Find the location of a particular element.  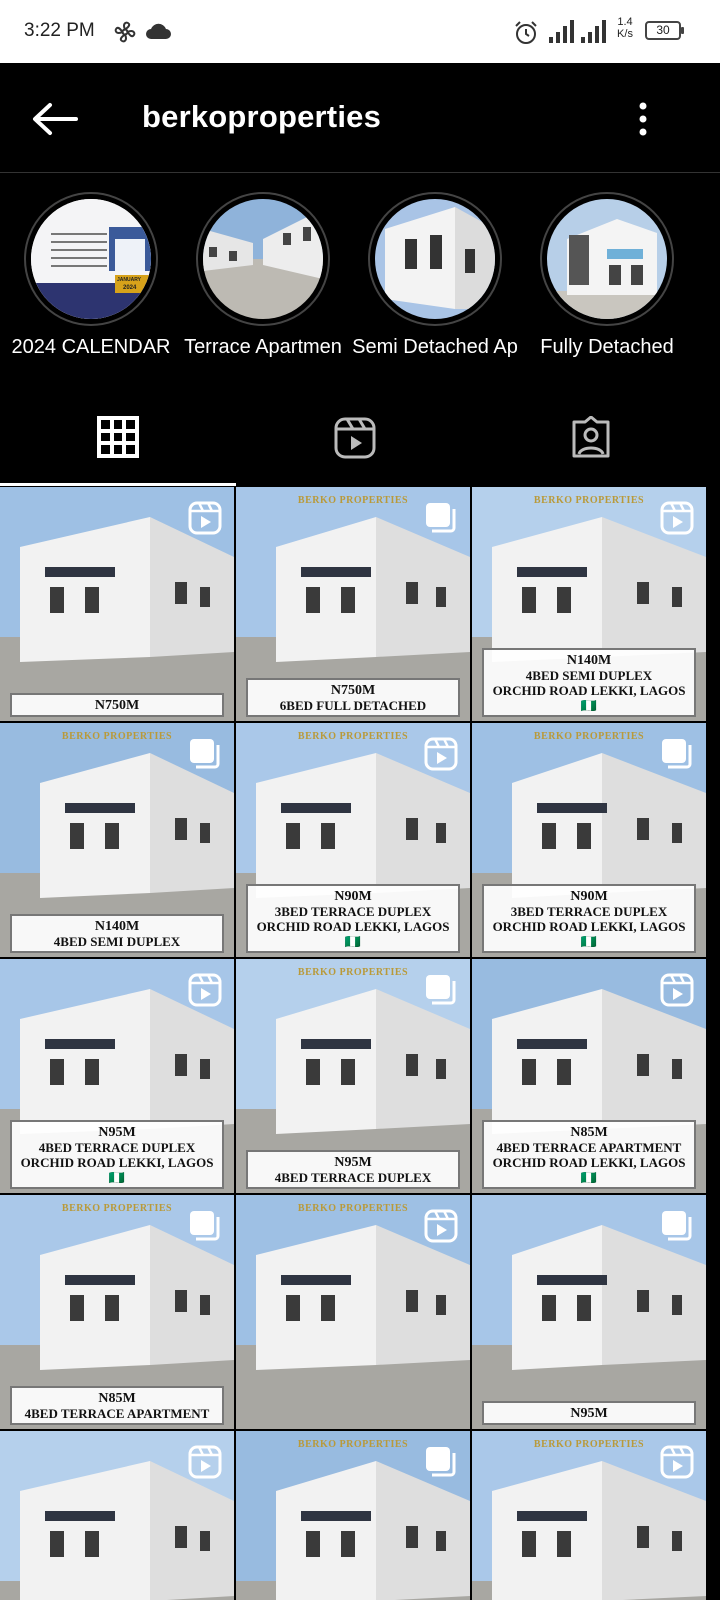

post-thumbnail: BERKO PROPERTIES N95M 4BED TERRACE DUPLEX is located at coordinates (353, 1076).